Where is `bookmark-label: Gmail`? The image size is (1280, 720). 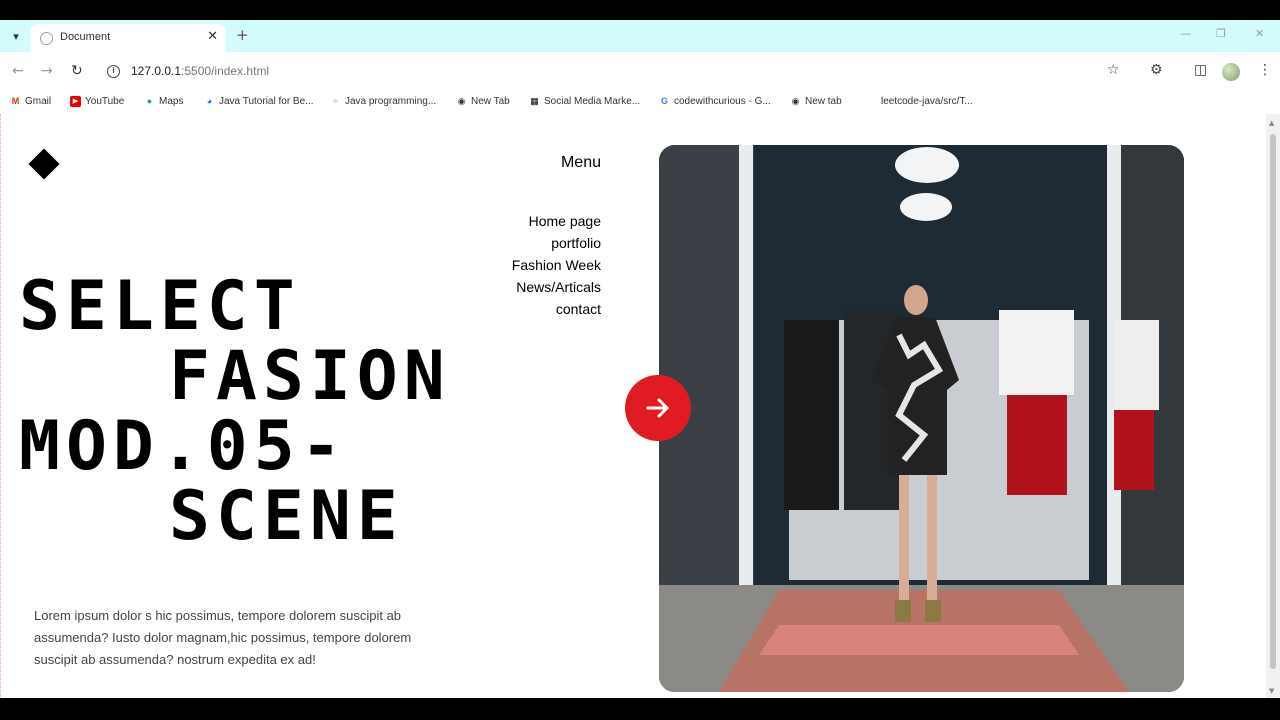
bookmark-label: Gmail is located at coordinates (38, 101).